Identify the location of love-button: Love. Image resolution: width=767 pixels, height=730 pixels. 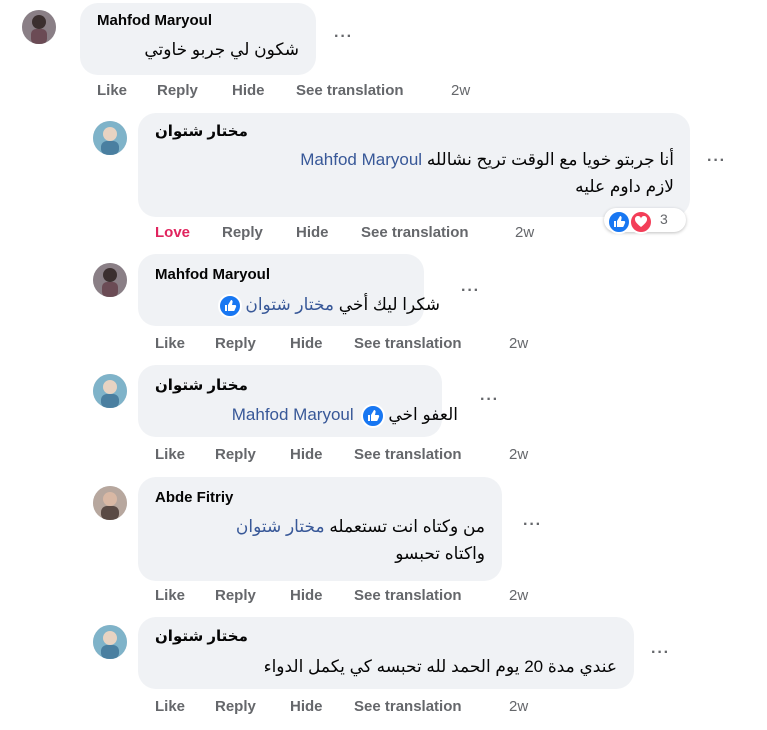
(172, 232).